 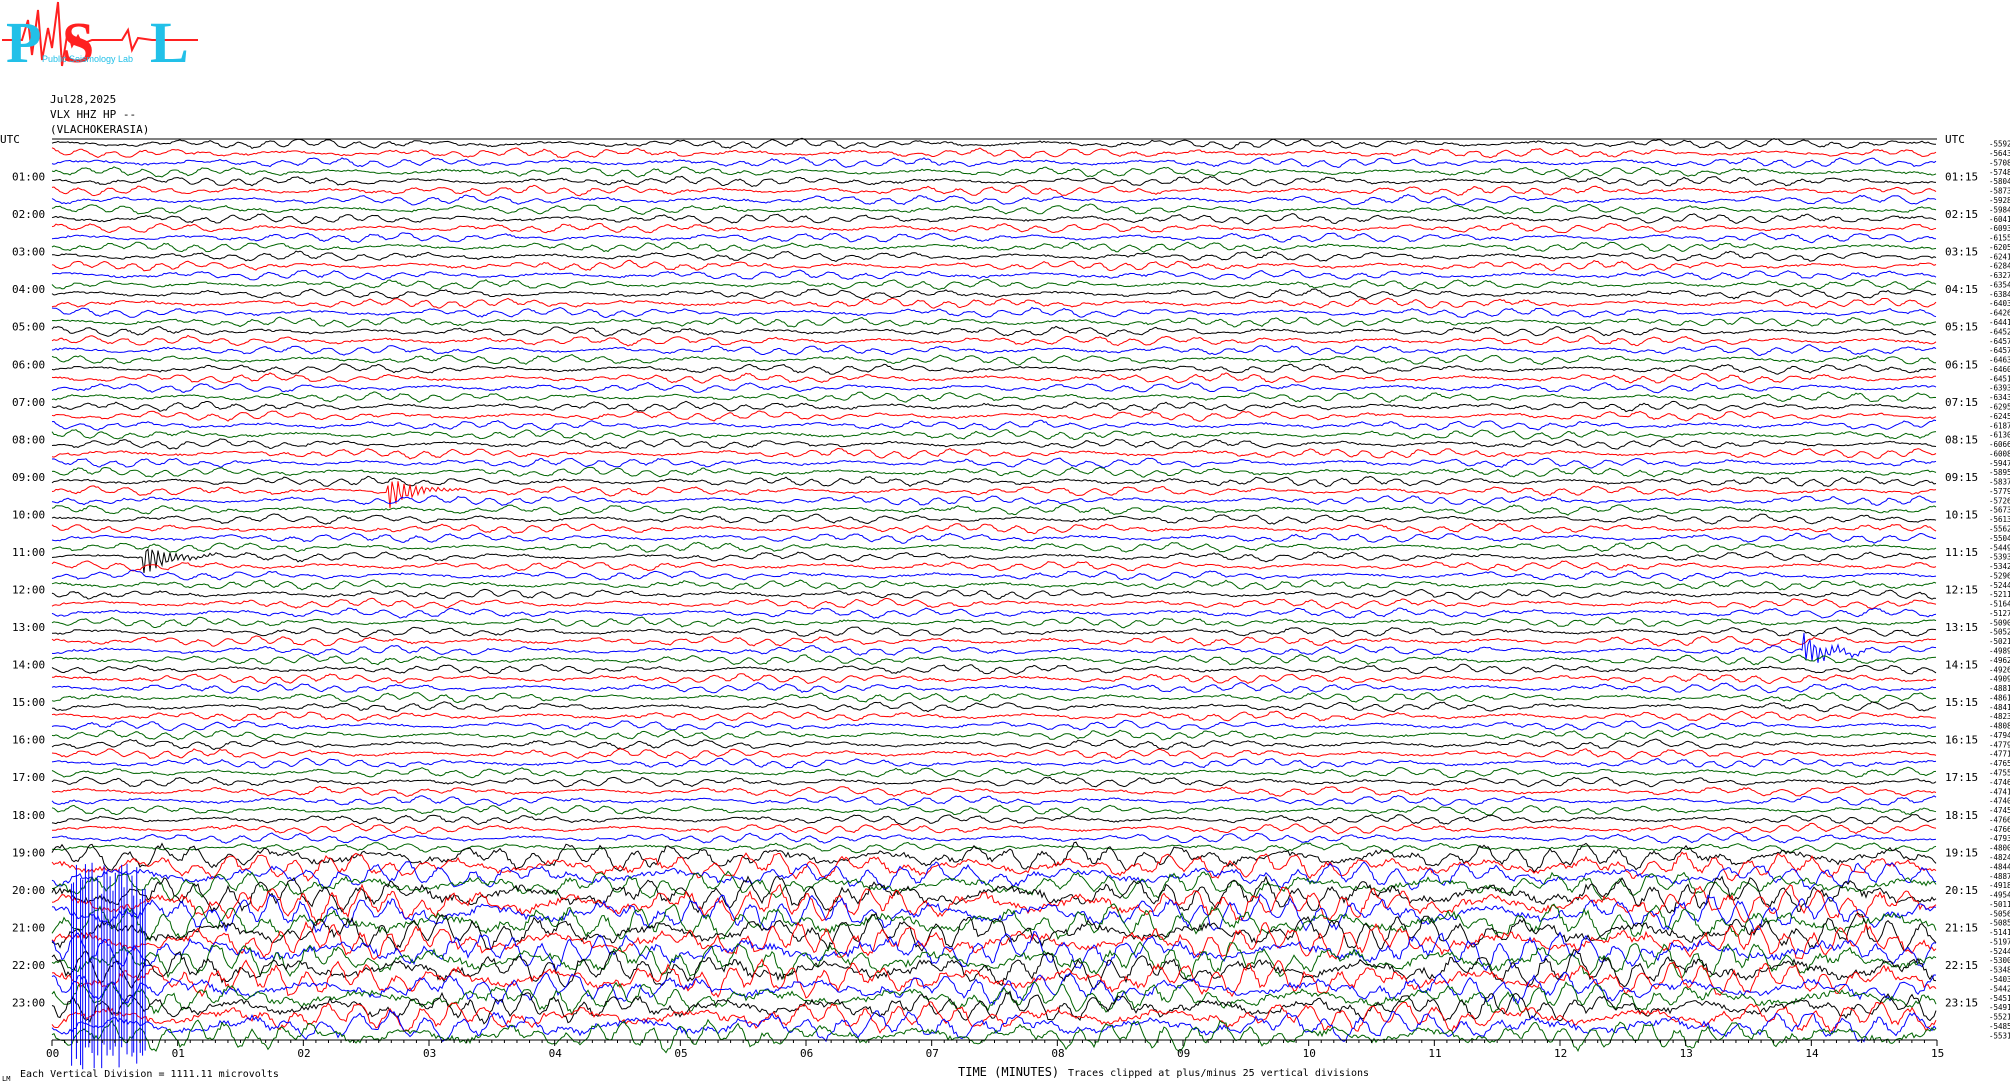 I want to click on y-tick-label-right: 05:15, so click(x=1961, y=327).